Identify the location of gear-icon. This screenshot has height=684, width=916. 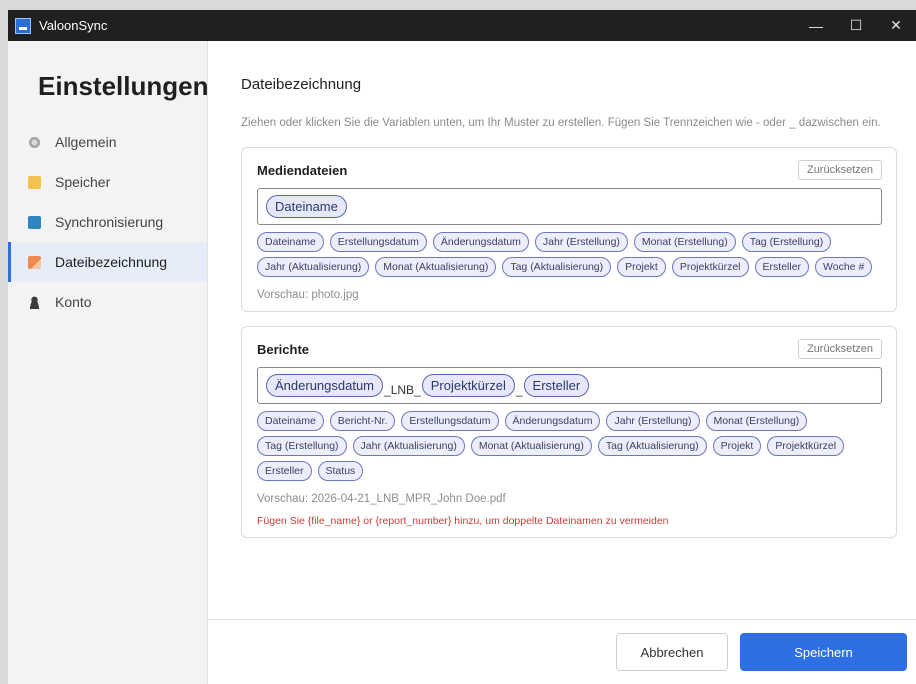
(34, 142).